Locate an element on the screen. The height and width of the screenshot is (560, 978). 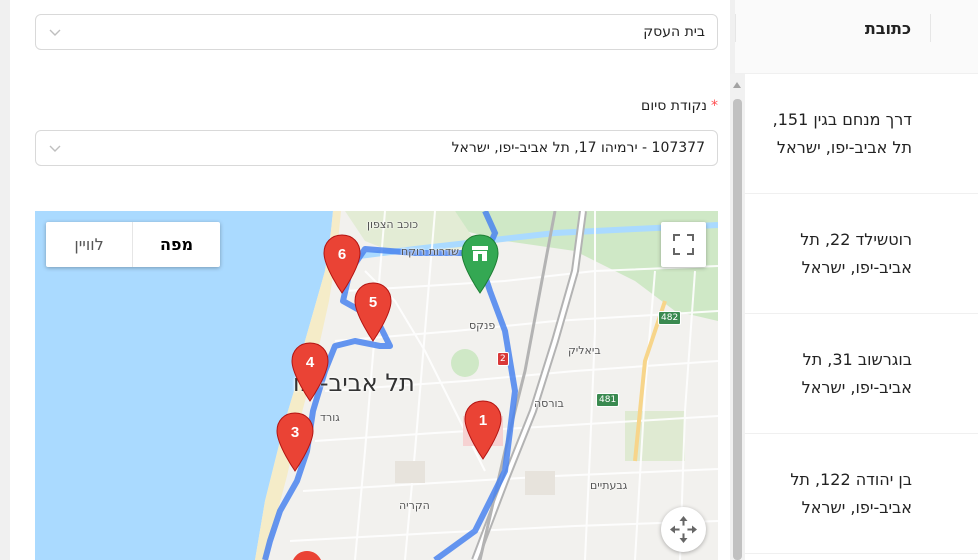
map-label-gordon: גורד is located at coordinates (330, 417).